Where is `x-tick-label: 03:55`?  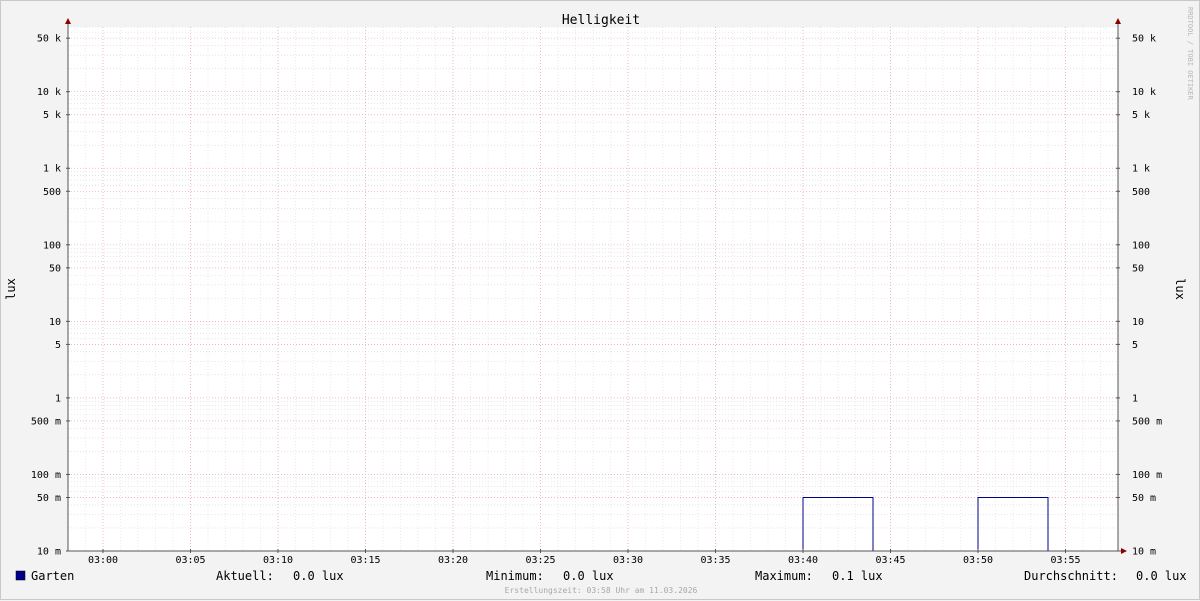
x-tick-label: 03:55 is located at coordinates (1065, 560).